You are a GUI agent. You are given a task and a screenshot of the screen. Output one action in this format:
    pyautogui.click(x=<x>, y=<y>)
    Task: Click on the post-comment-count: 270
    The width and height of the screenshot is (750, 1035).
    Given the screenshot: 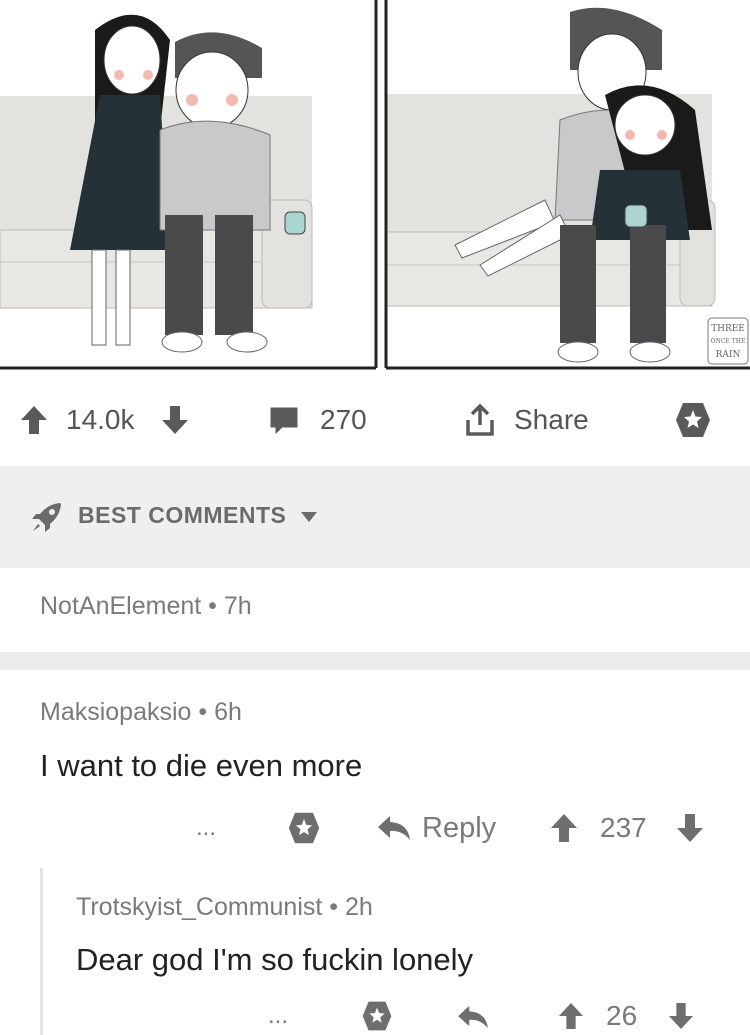 What is the action you would take?
    pyautogui.click(x=343, y=419)
    